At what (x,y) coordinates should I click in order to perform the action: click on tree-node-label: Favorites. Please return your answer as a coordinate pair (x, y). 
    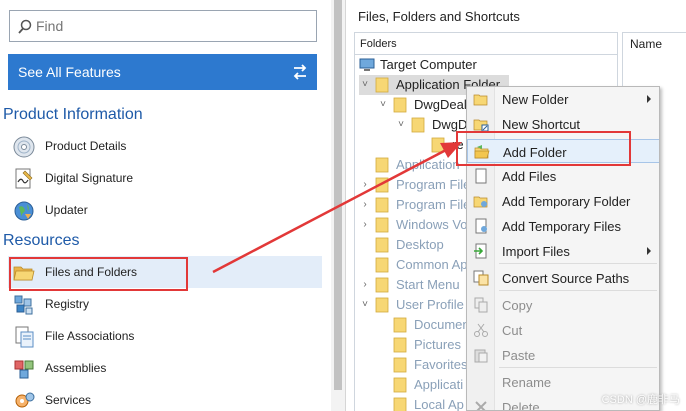
    Looking at the image, I should click on (441, 364).